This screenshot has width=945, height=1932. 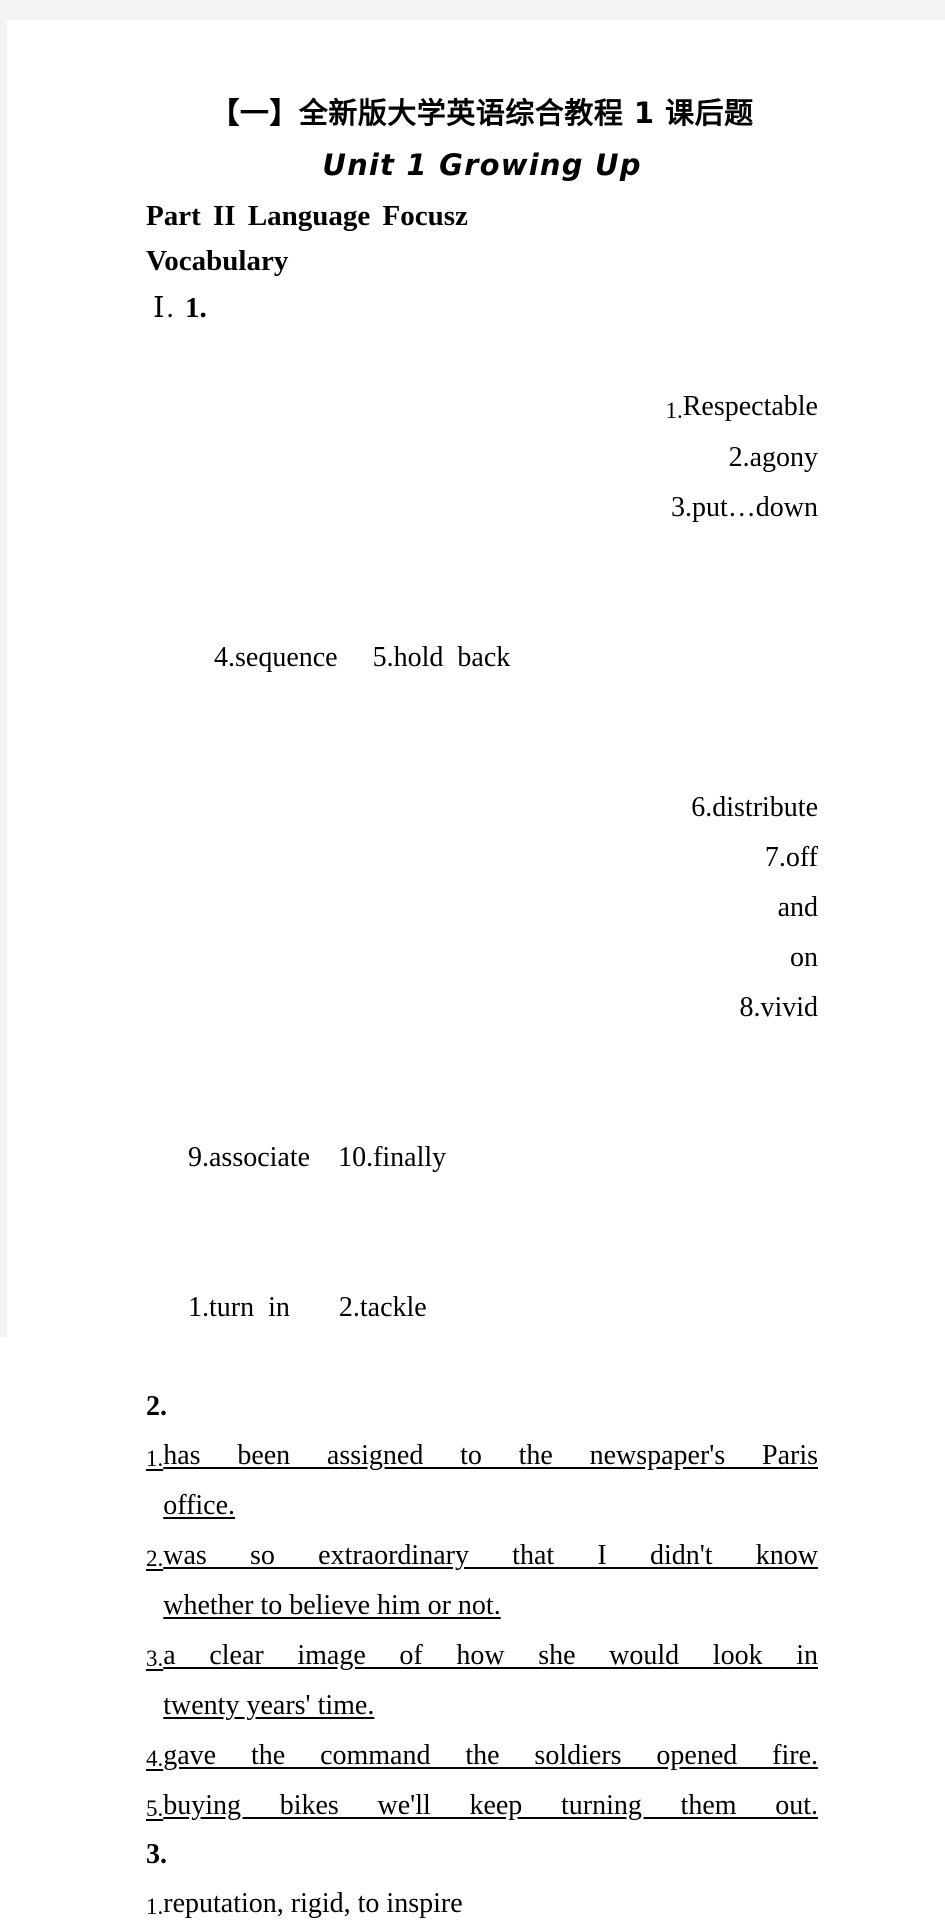 I want to click on answer-word: and, so click(x=797, y=907).